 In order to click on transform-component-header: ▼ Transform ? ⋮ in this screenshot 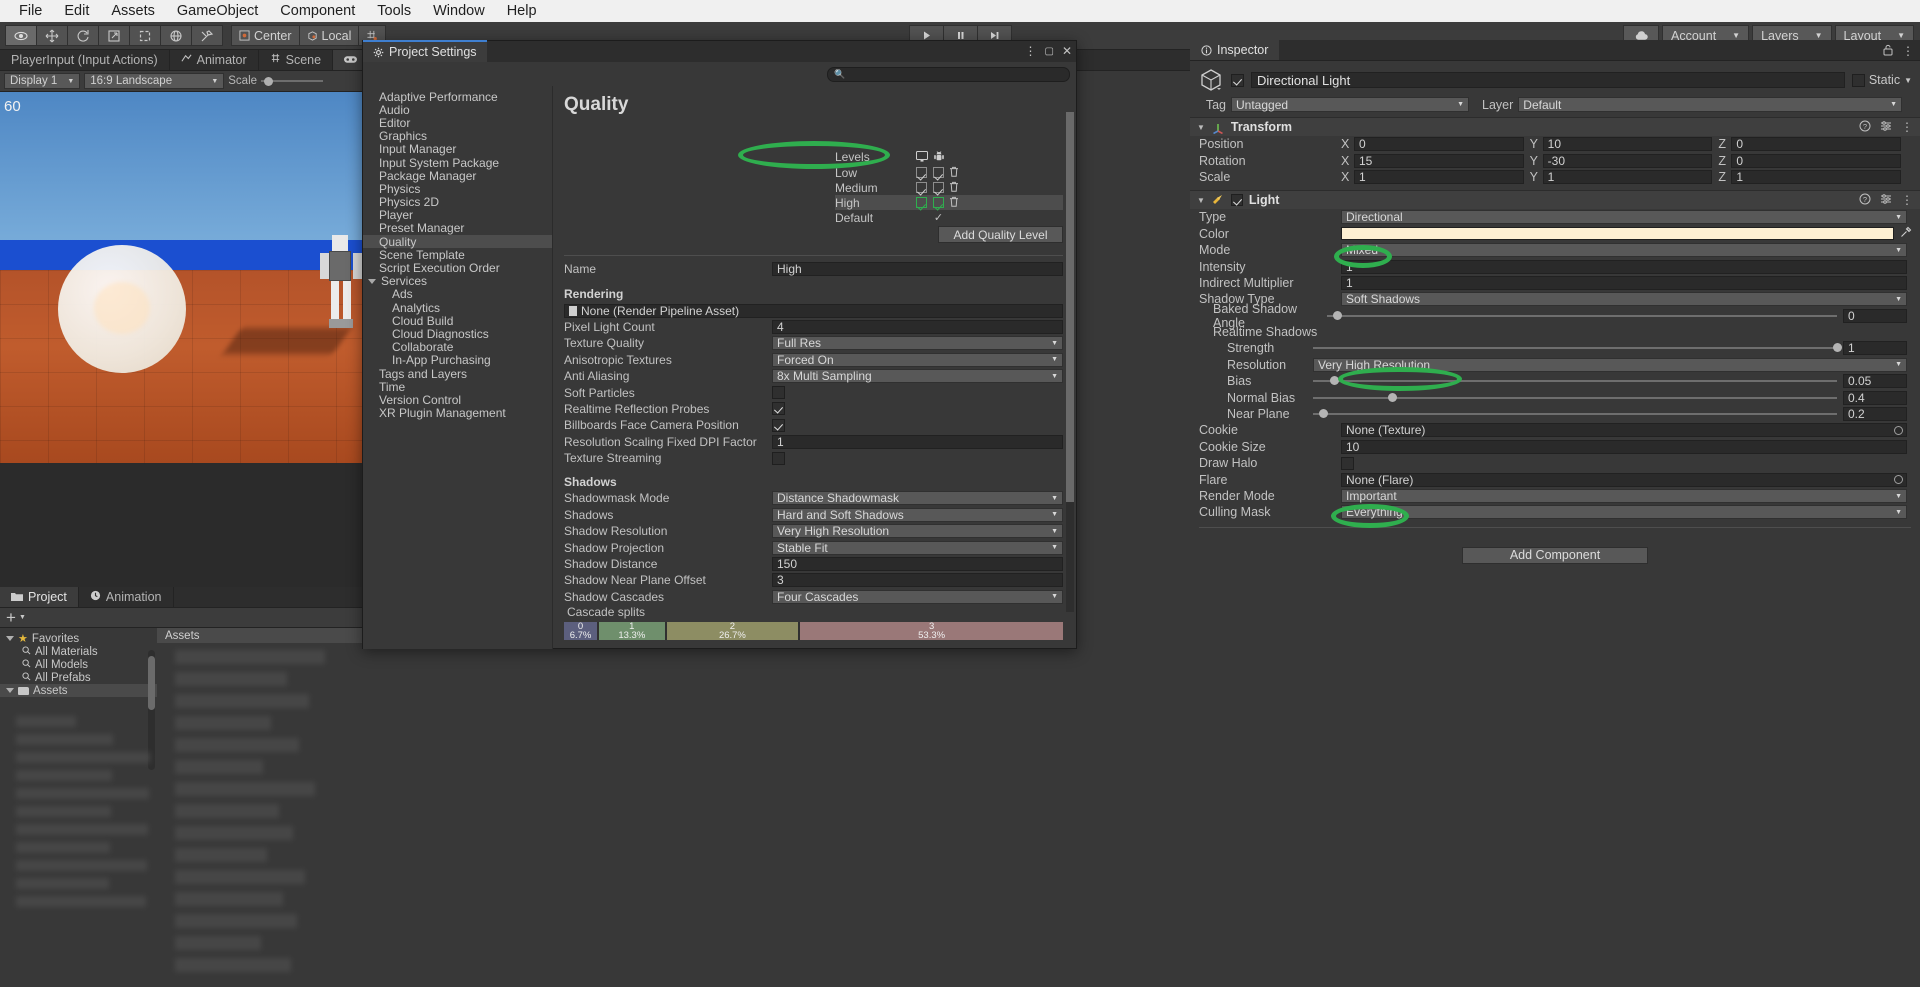, I will do `click(1555, 126)`.